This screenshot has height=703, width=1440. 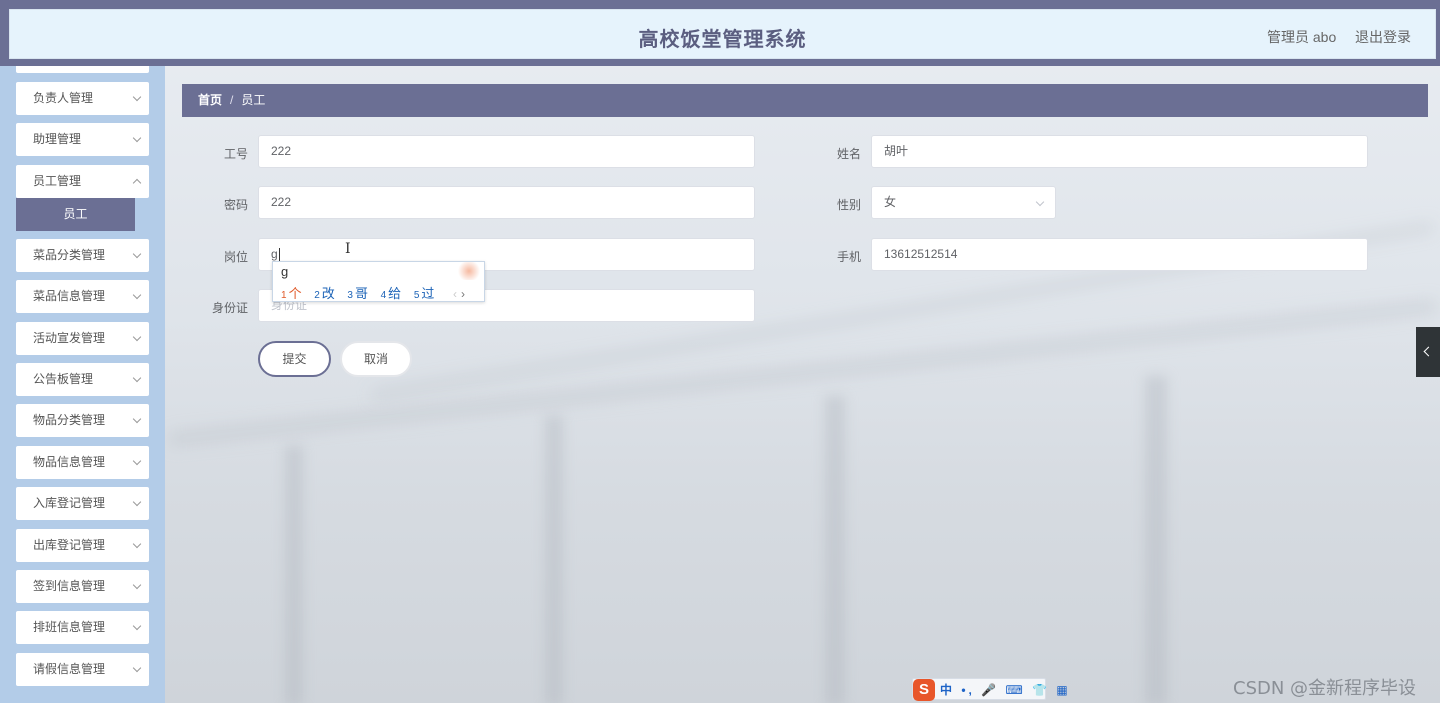 What do you see at coordinates (137, 183) in the screenshot?
I see `chevron-up-icon` at bounding box center [137, 183].